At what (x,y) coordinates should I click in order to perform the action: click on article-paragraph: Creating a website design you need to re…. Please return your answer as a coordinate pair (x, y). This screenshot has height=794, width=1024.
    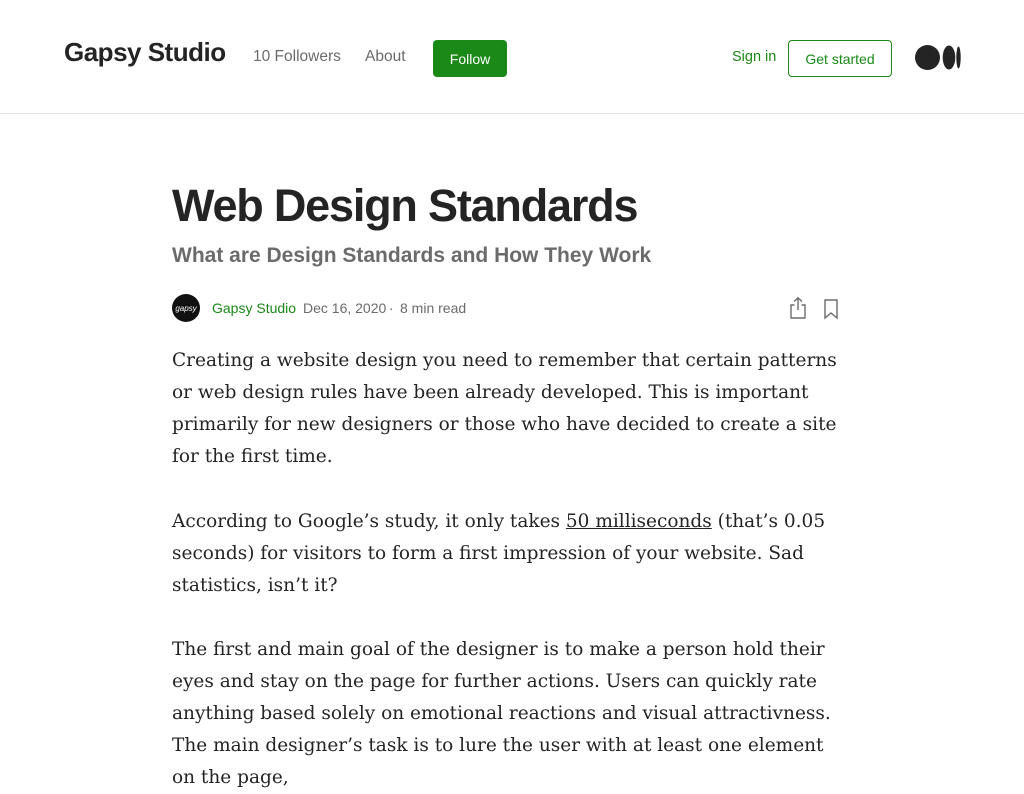
    Looking at the image, I should click on (504, 408).